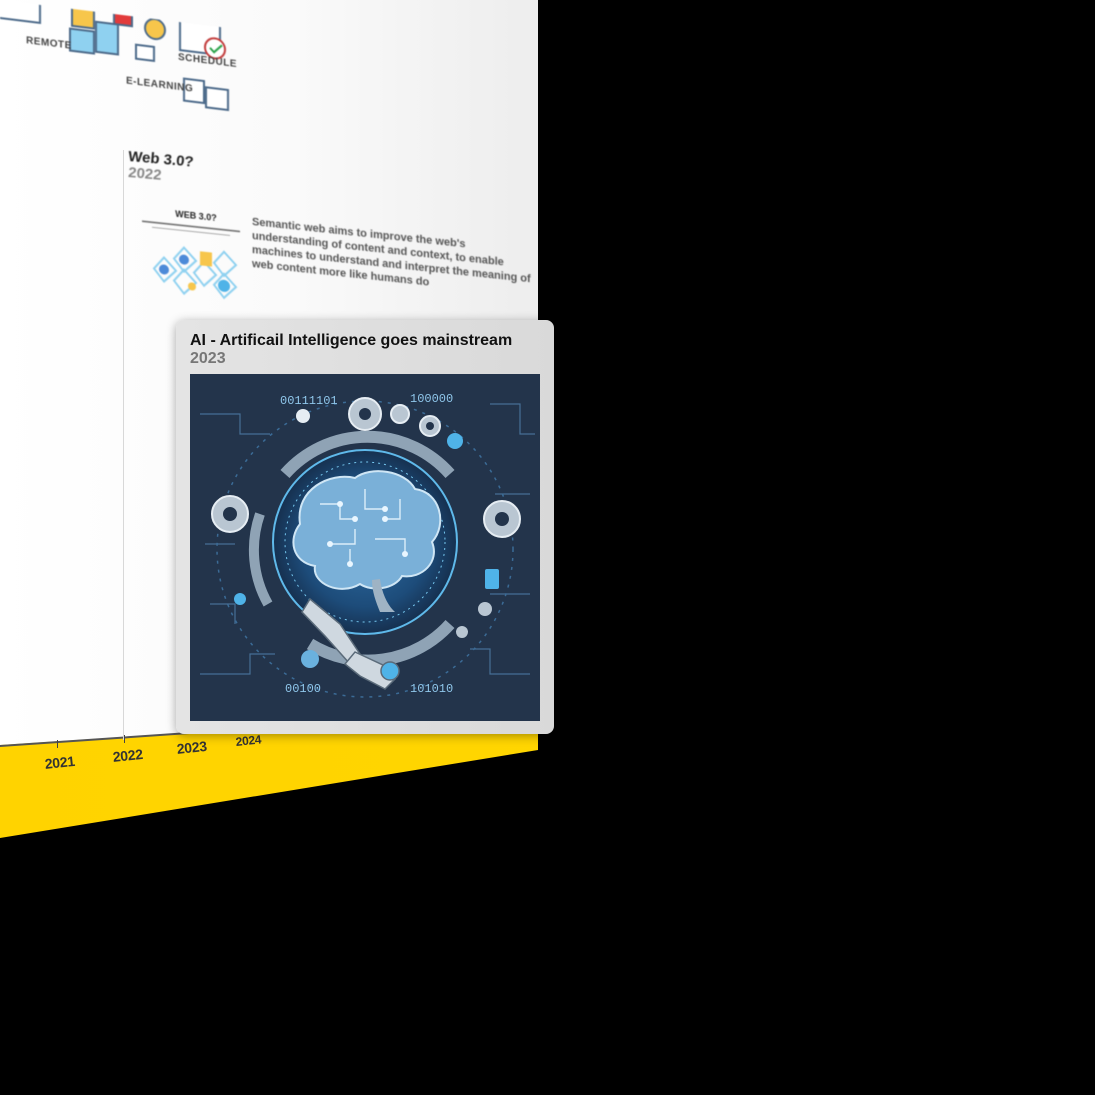 Image resolution: width=1095 pixels, height=1095 pixels. I want to click on binary-label: 101010, so click(431, 689).